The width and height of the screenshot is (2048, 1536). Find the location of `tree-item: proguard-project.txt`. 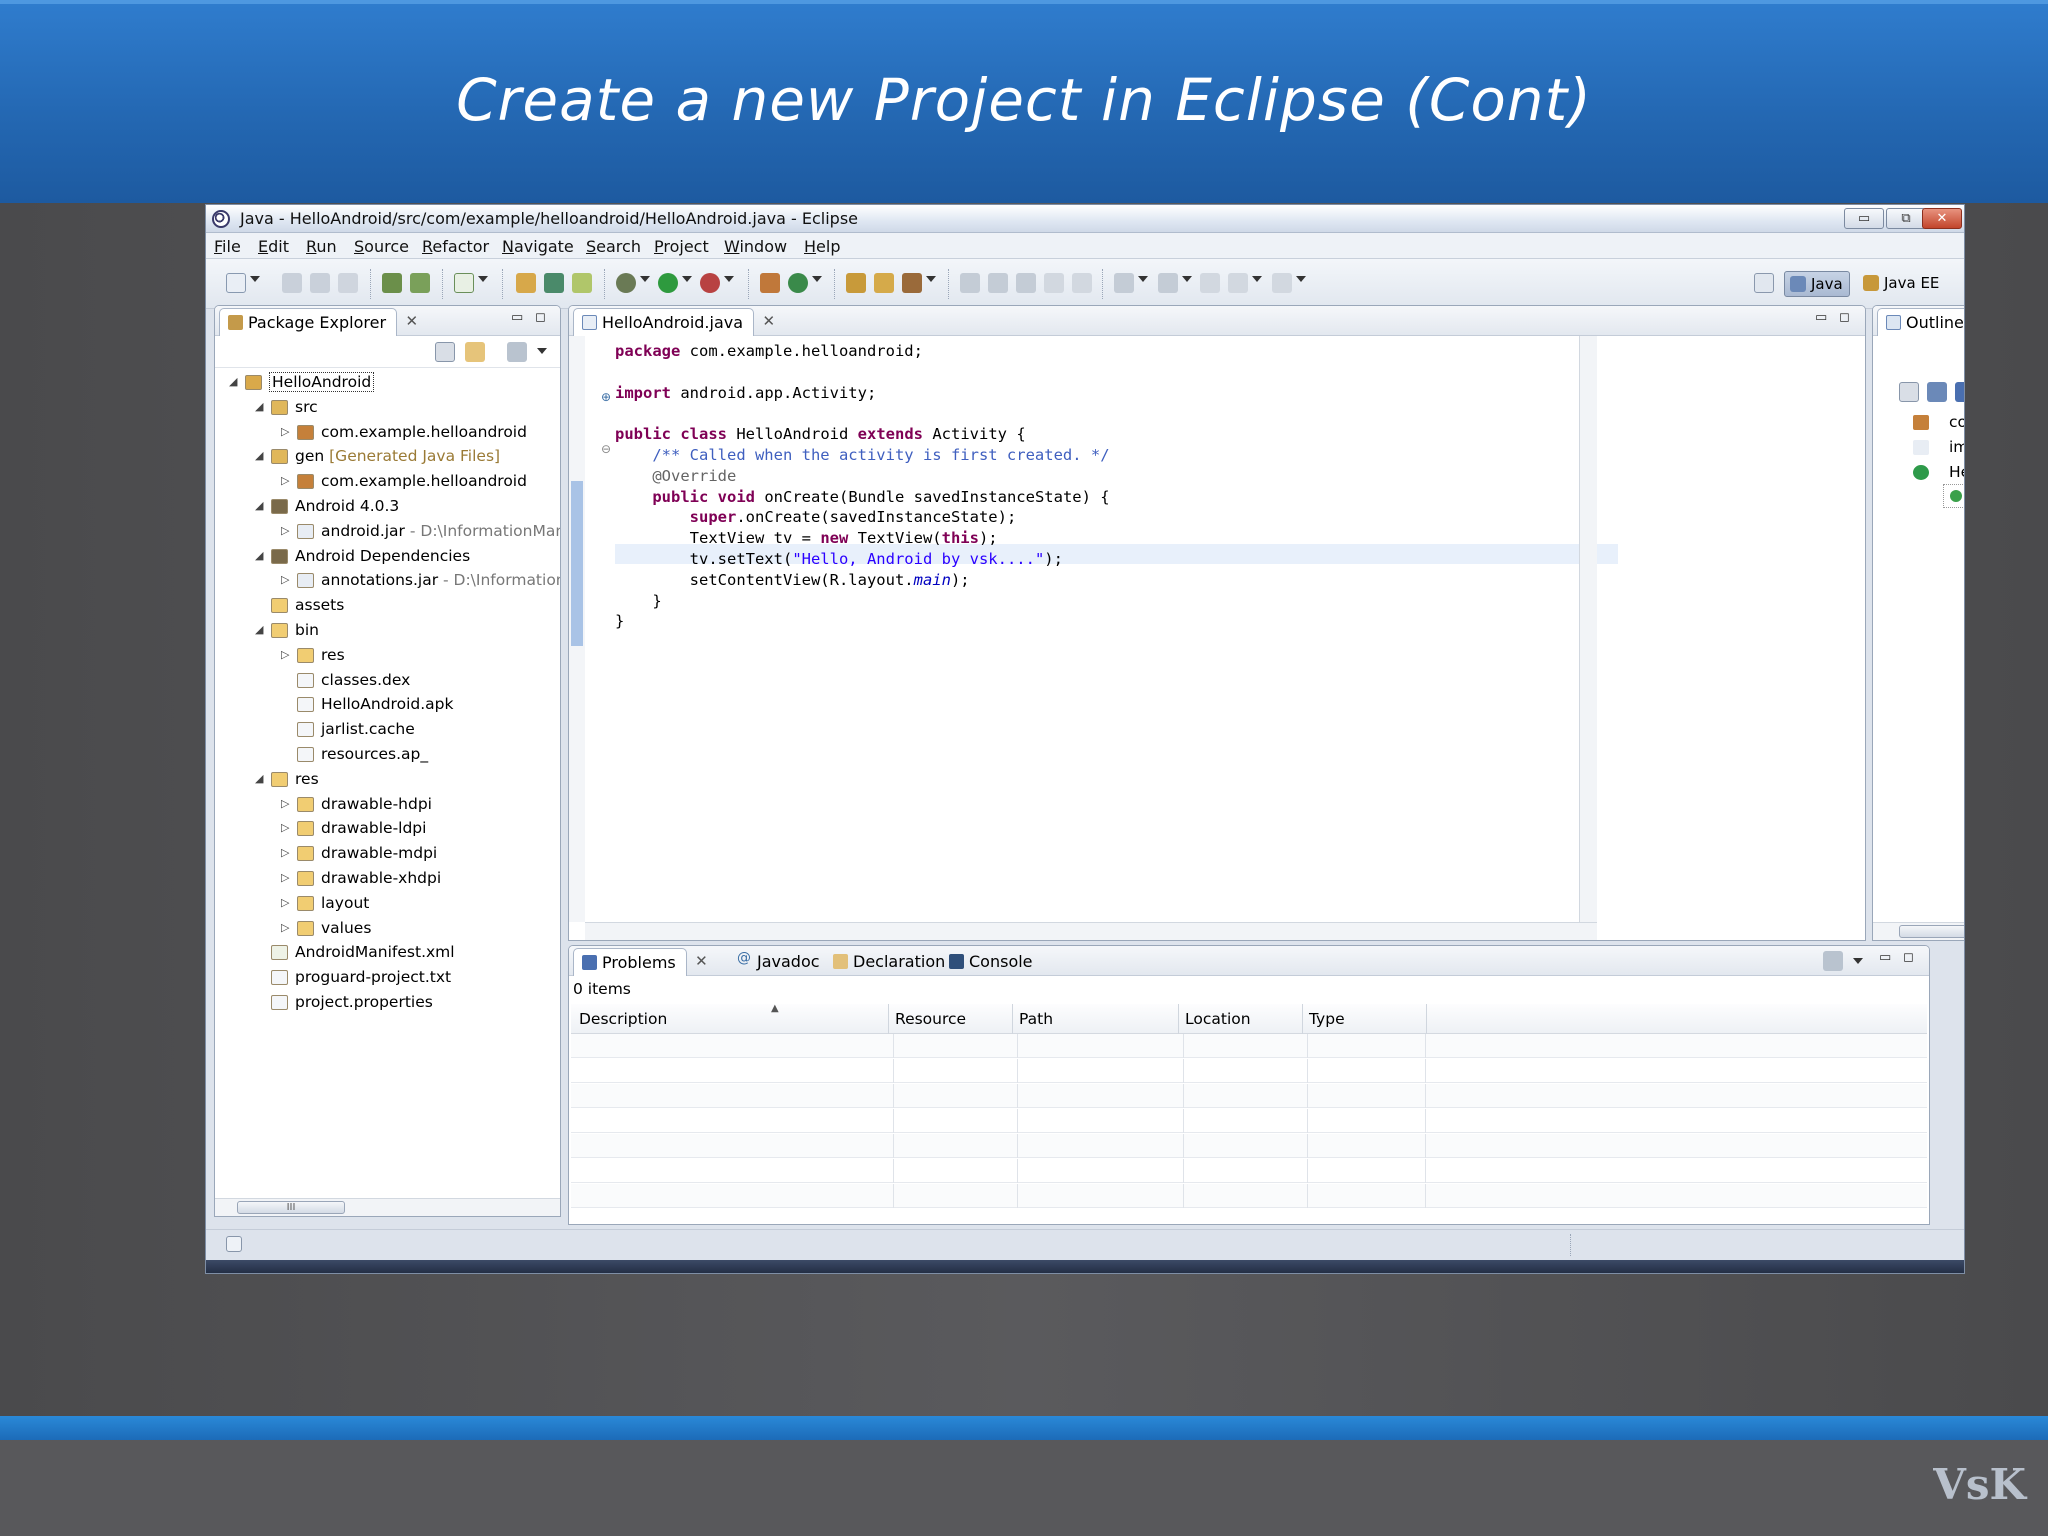

tree-item: proguard-project.txt is located at coordinates (387, 977).